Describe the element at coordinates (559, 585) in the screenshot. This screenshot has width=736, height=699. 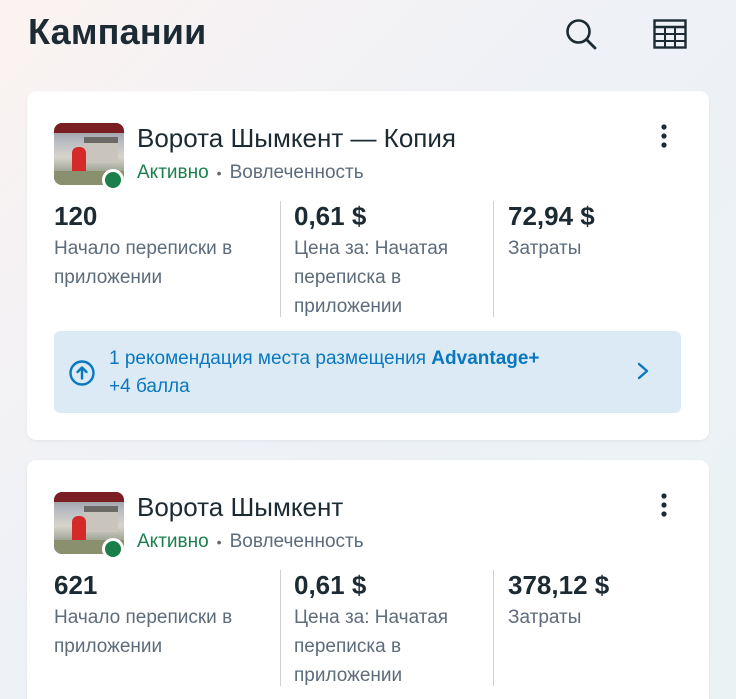
I see `metric-value: 378,12 $` at that location.